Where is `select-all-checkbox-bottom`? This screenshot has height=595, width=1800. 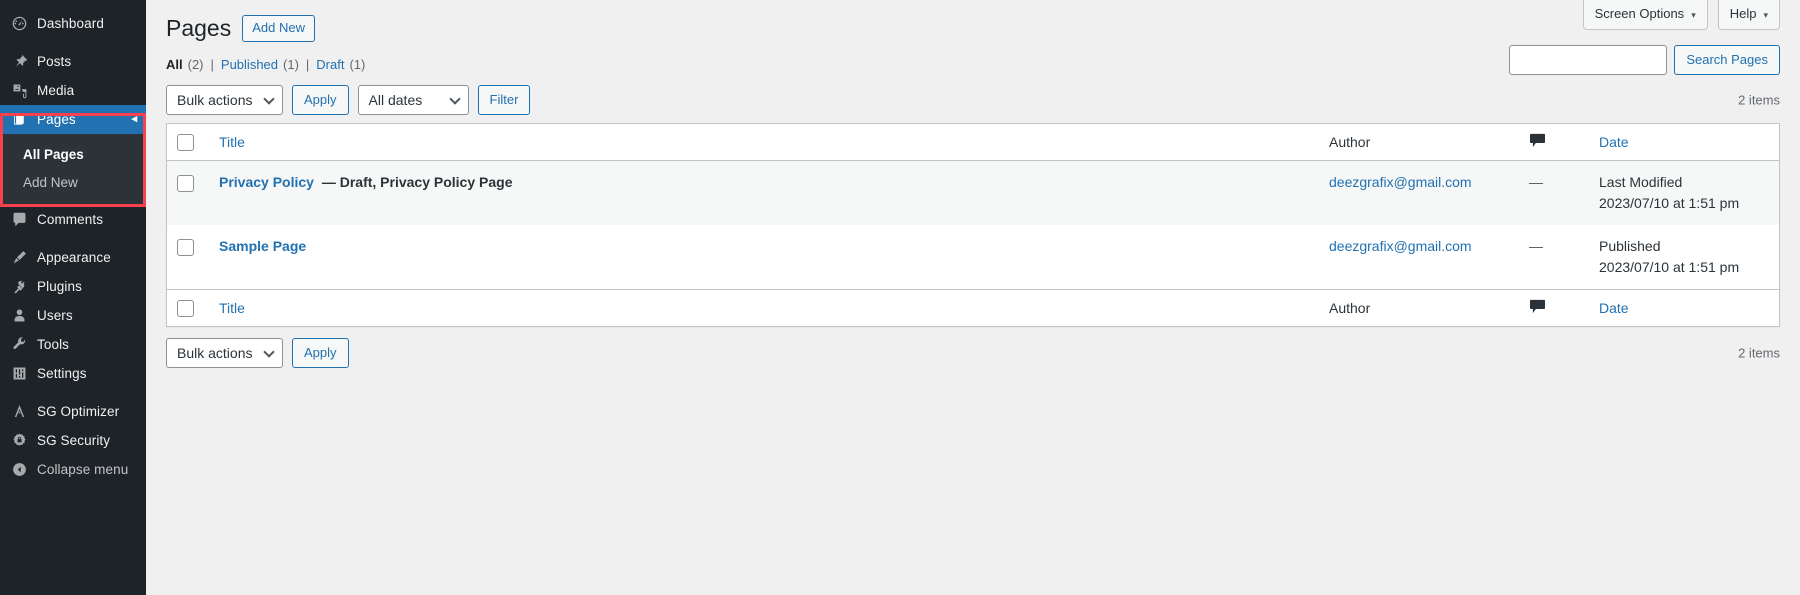 select-all-checkbox-bottom is located at coordinates (185, 308).